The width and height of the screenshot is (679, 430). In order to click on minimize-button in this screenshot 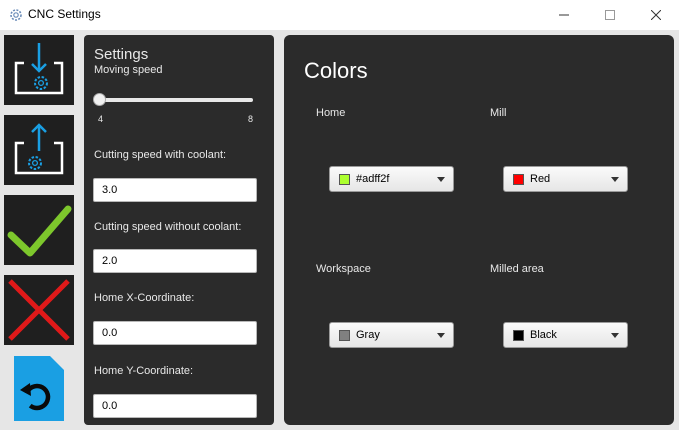, I will do `click(564, 15)`.